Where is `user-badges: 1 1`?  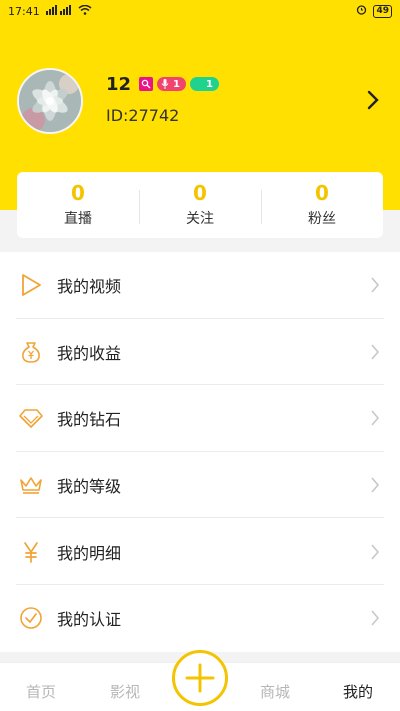 user-badges: 1 1 is located at coordinates (179, 84).